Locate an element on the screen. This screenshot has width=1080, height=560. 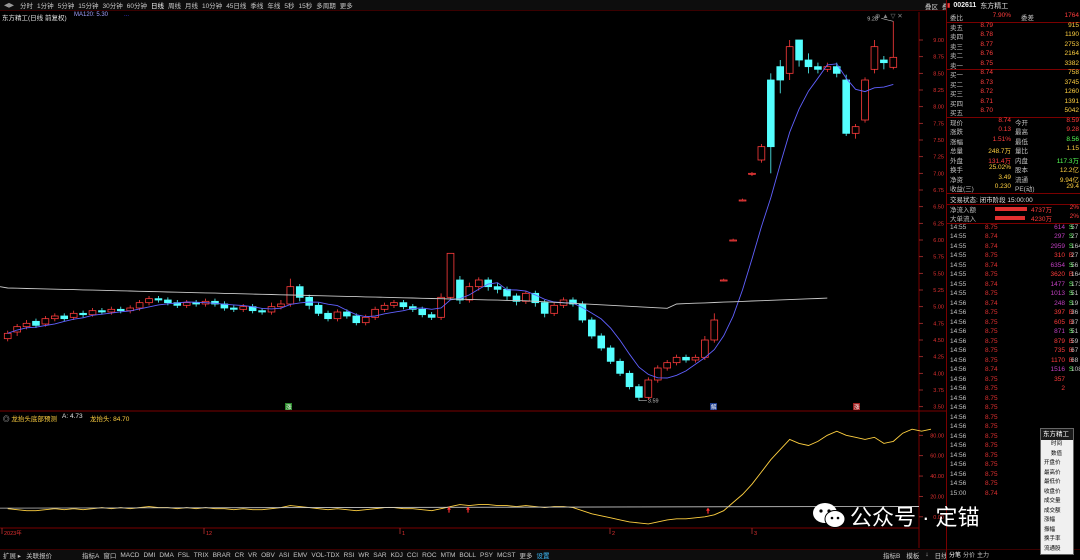
indicator-tab-0: 指标A is located at coordinates (90, 555).